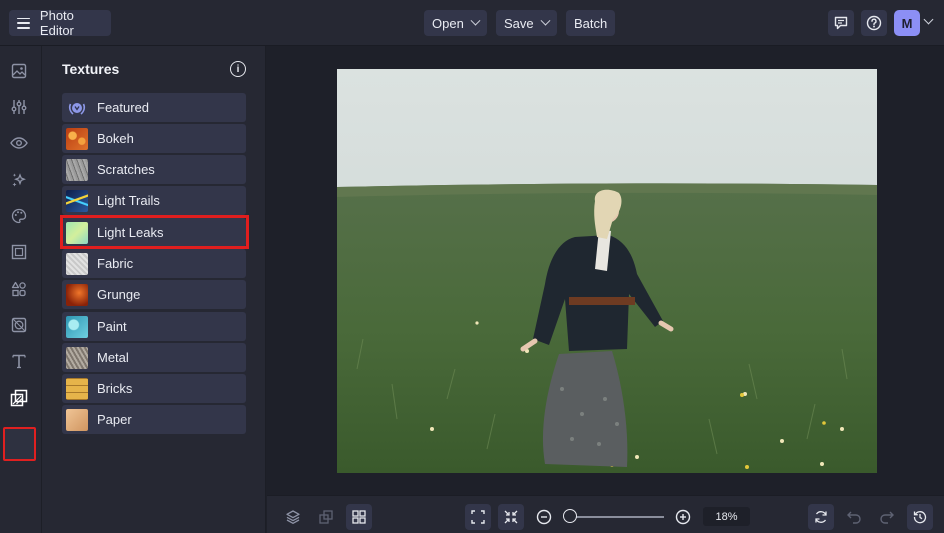 This screenshot has width=944, height=533. I want to click on refresh-icon, so click(821, 517).